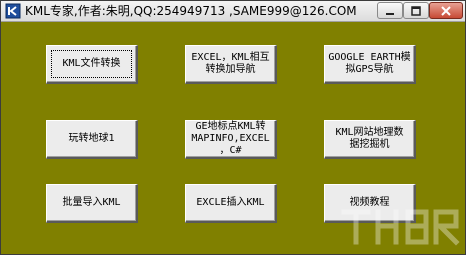 The image size is (466, 255). Describe the element at coordinates (400, 227) in the screenshot. I see `watermark-logo` at that location.